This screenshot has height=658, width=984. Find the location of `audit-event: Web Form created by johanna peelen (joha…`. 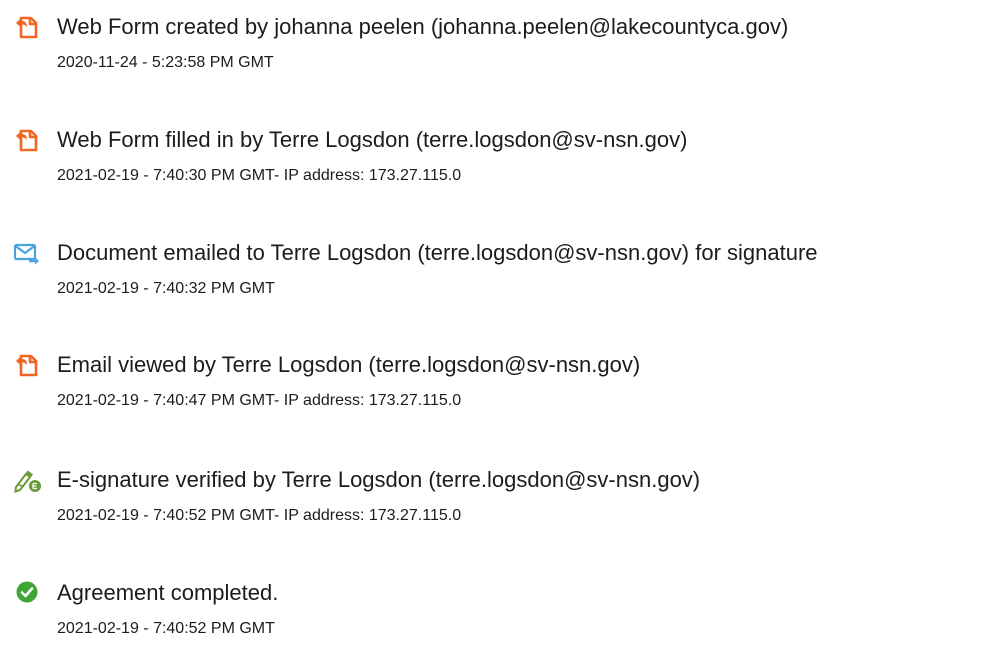

audit-event: Web Form created by johanna peelen (joha… is located at coordinates (492, 52).